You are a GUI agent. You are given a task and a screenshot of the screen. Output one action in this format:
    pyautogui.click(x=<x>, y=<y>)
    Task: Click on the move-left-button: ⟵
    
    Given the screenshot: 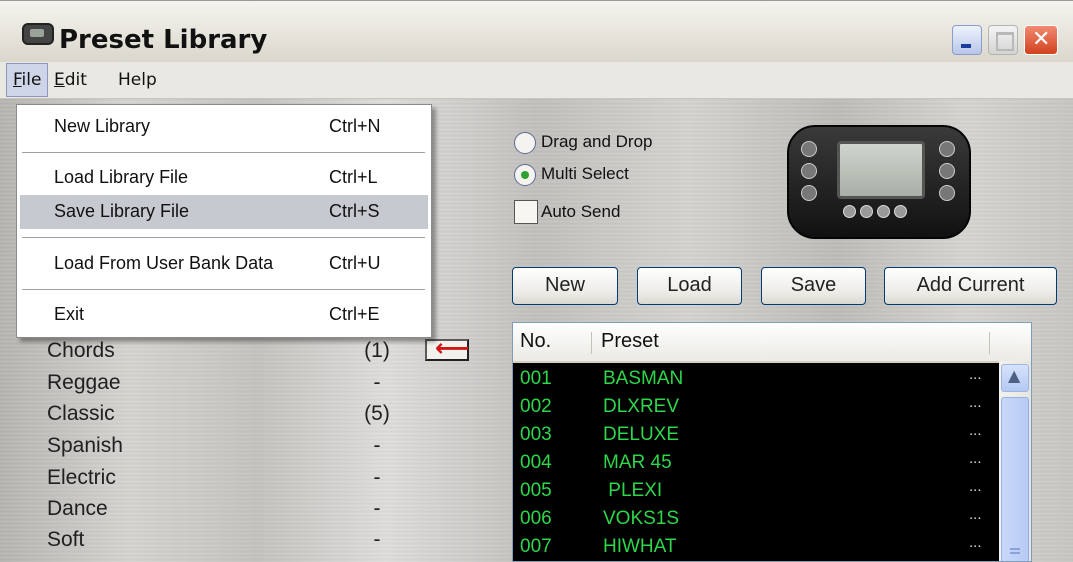 What is the action you would take?
    pyautogui.click(x=447, y=348)
    